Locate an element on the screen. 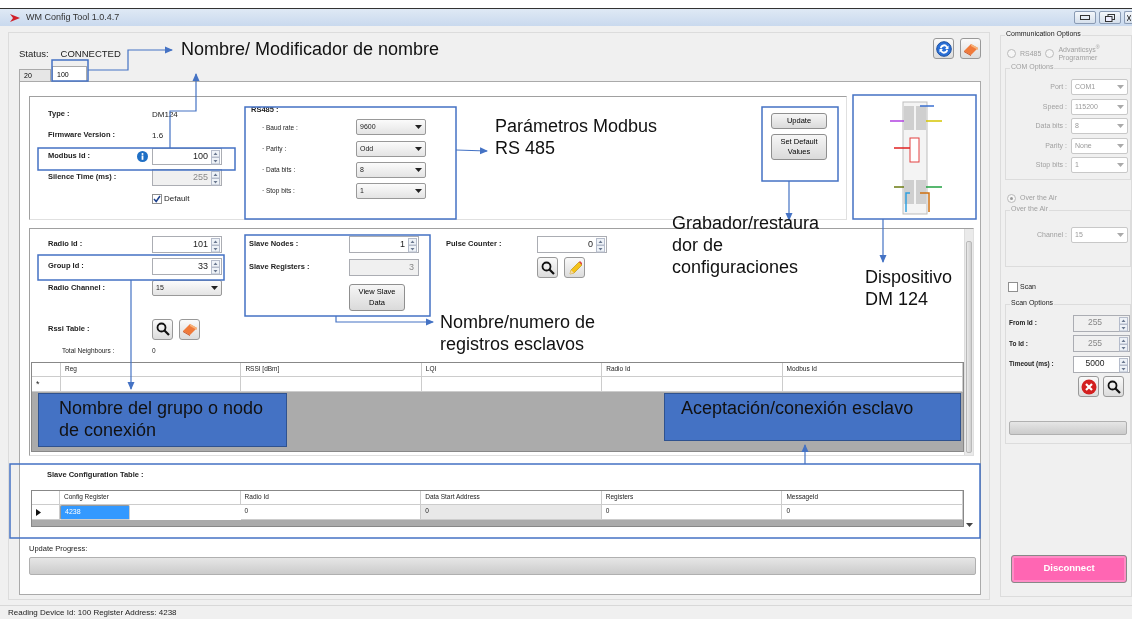 This screenshot has width=1132, height=619. annotation-text: Nombre/ Modificador de nombre is located at coordinates (311, 50).